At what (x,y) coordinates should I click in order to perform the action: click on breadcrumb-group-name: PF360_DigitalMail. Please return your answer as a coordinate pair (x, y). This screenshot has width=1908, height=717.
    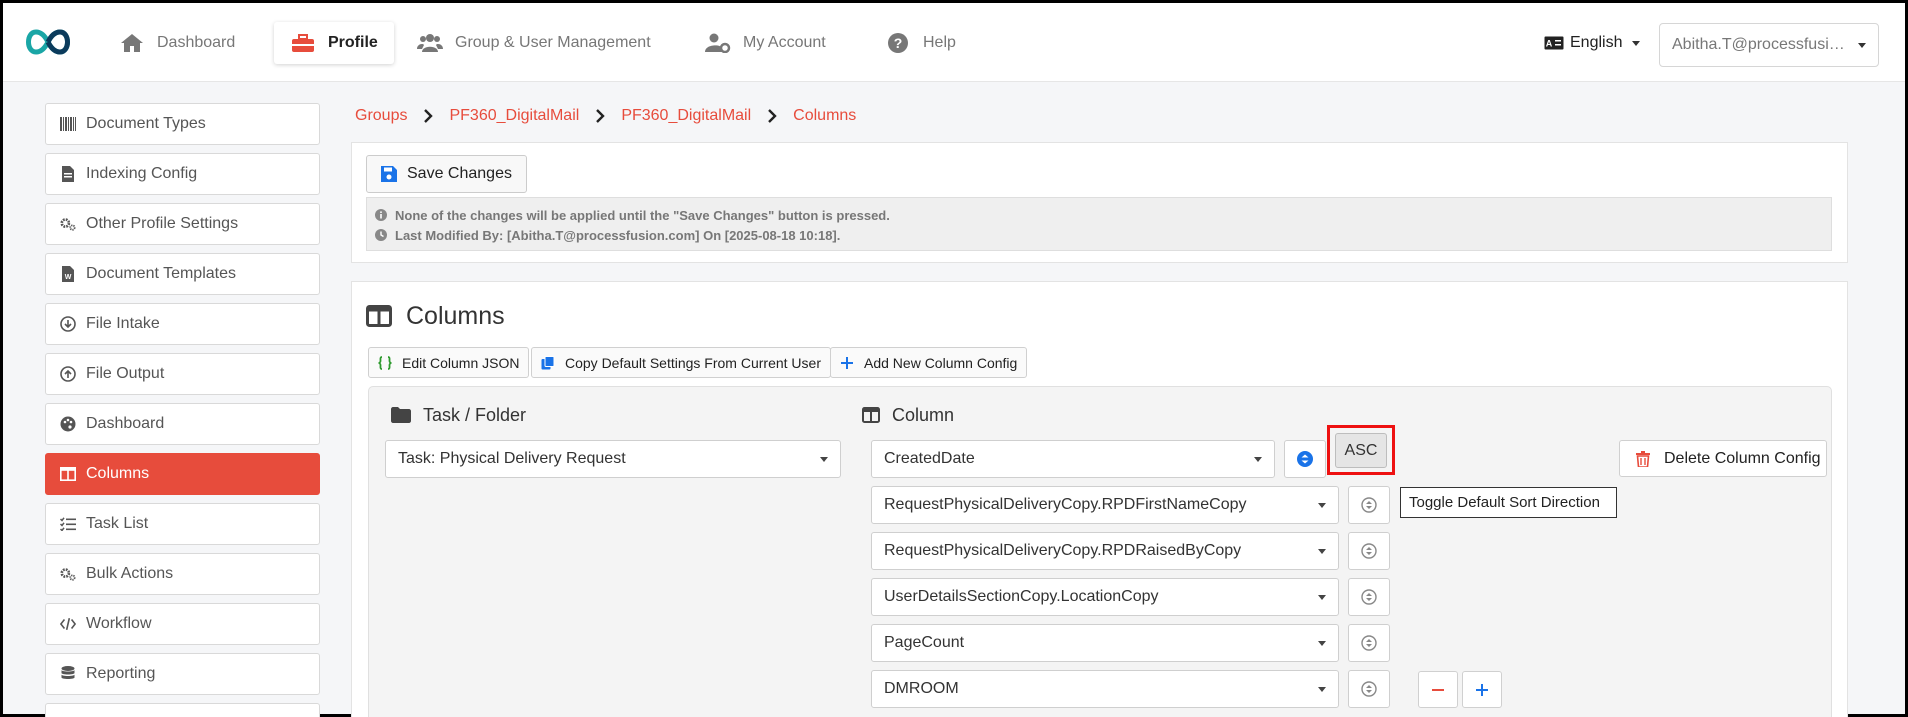
    Looking at the image, I should click on (514, 116).